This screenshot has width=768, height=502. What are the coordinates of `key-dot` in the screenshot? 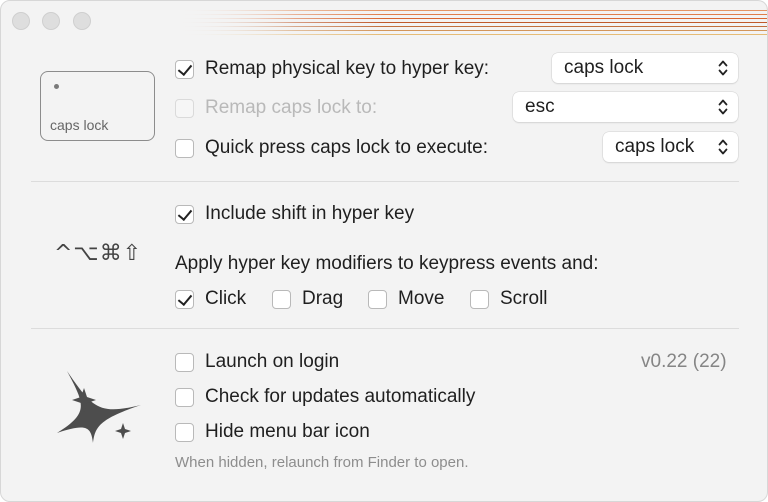 It's located at (56, 86).